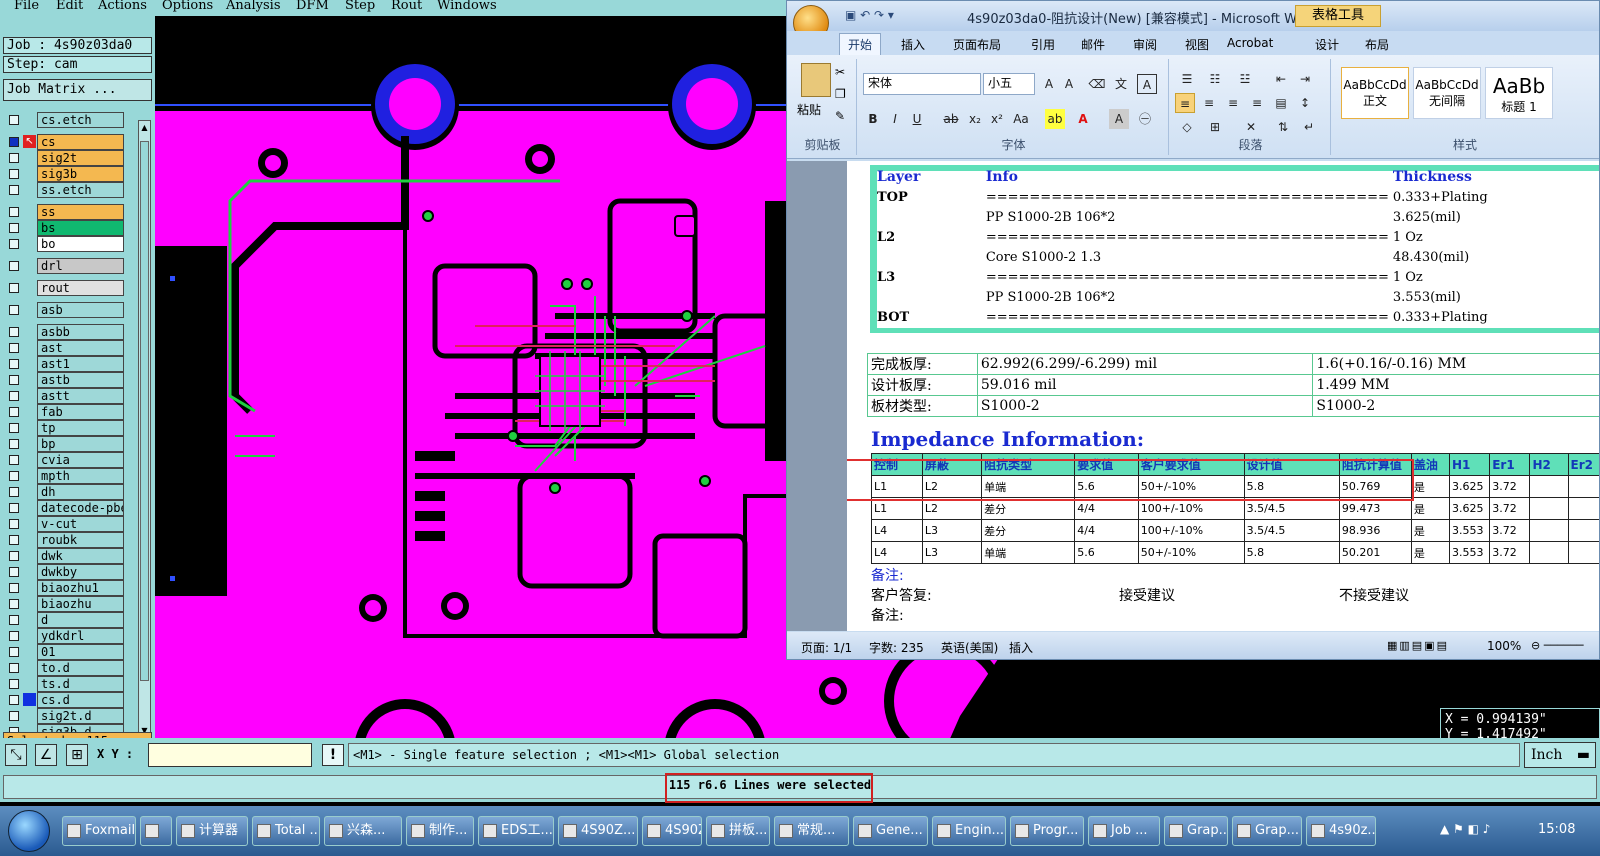 The image size is (1600, 856). I want to click on tab-7: Acrobat, so click(1250, 43).